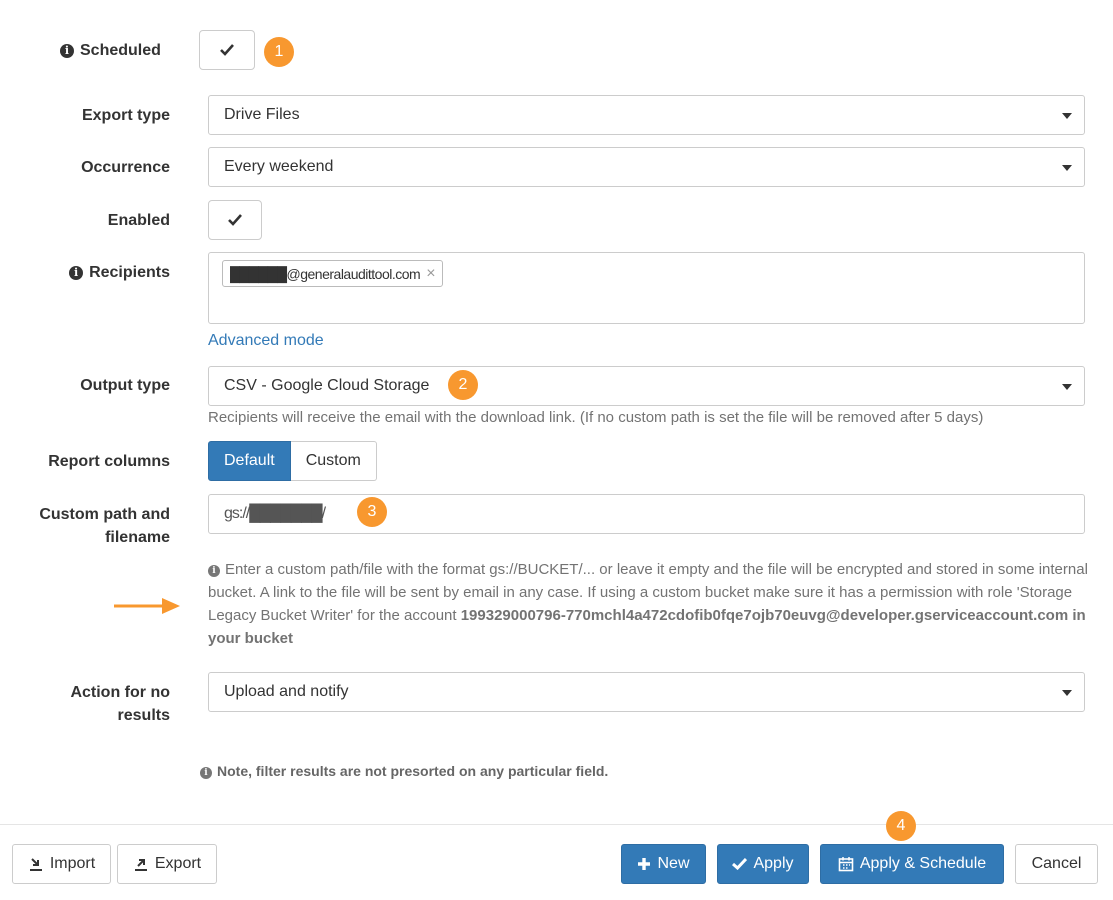  What do you see at coordinates (279, 52) in the screenshot?
I see `step-badge-1: 1` at bounding box center [279, 52].